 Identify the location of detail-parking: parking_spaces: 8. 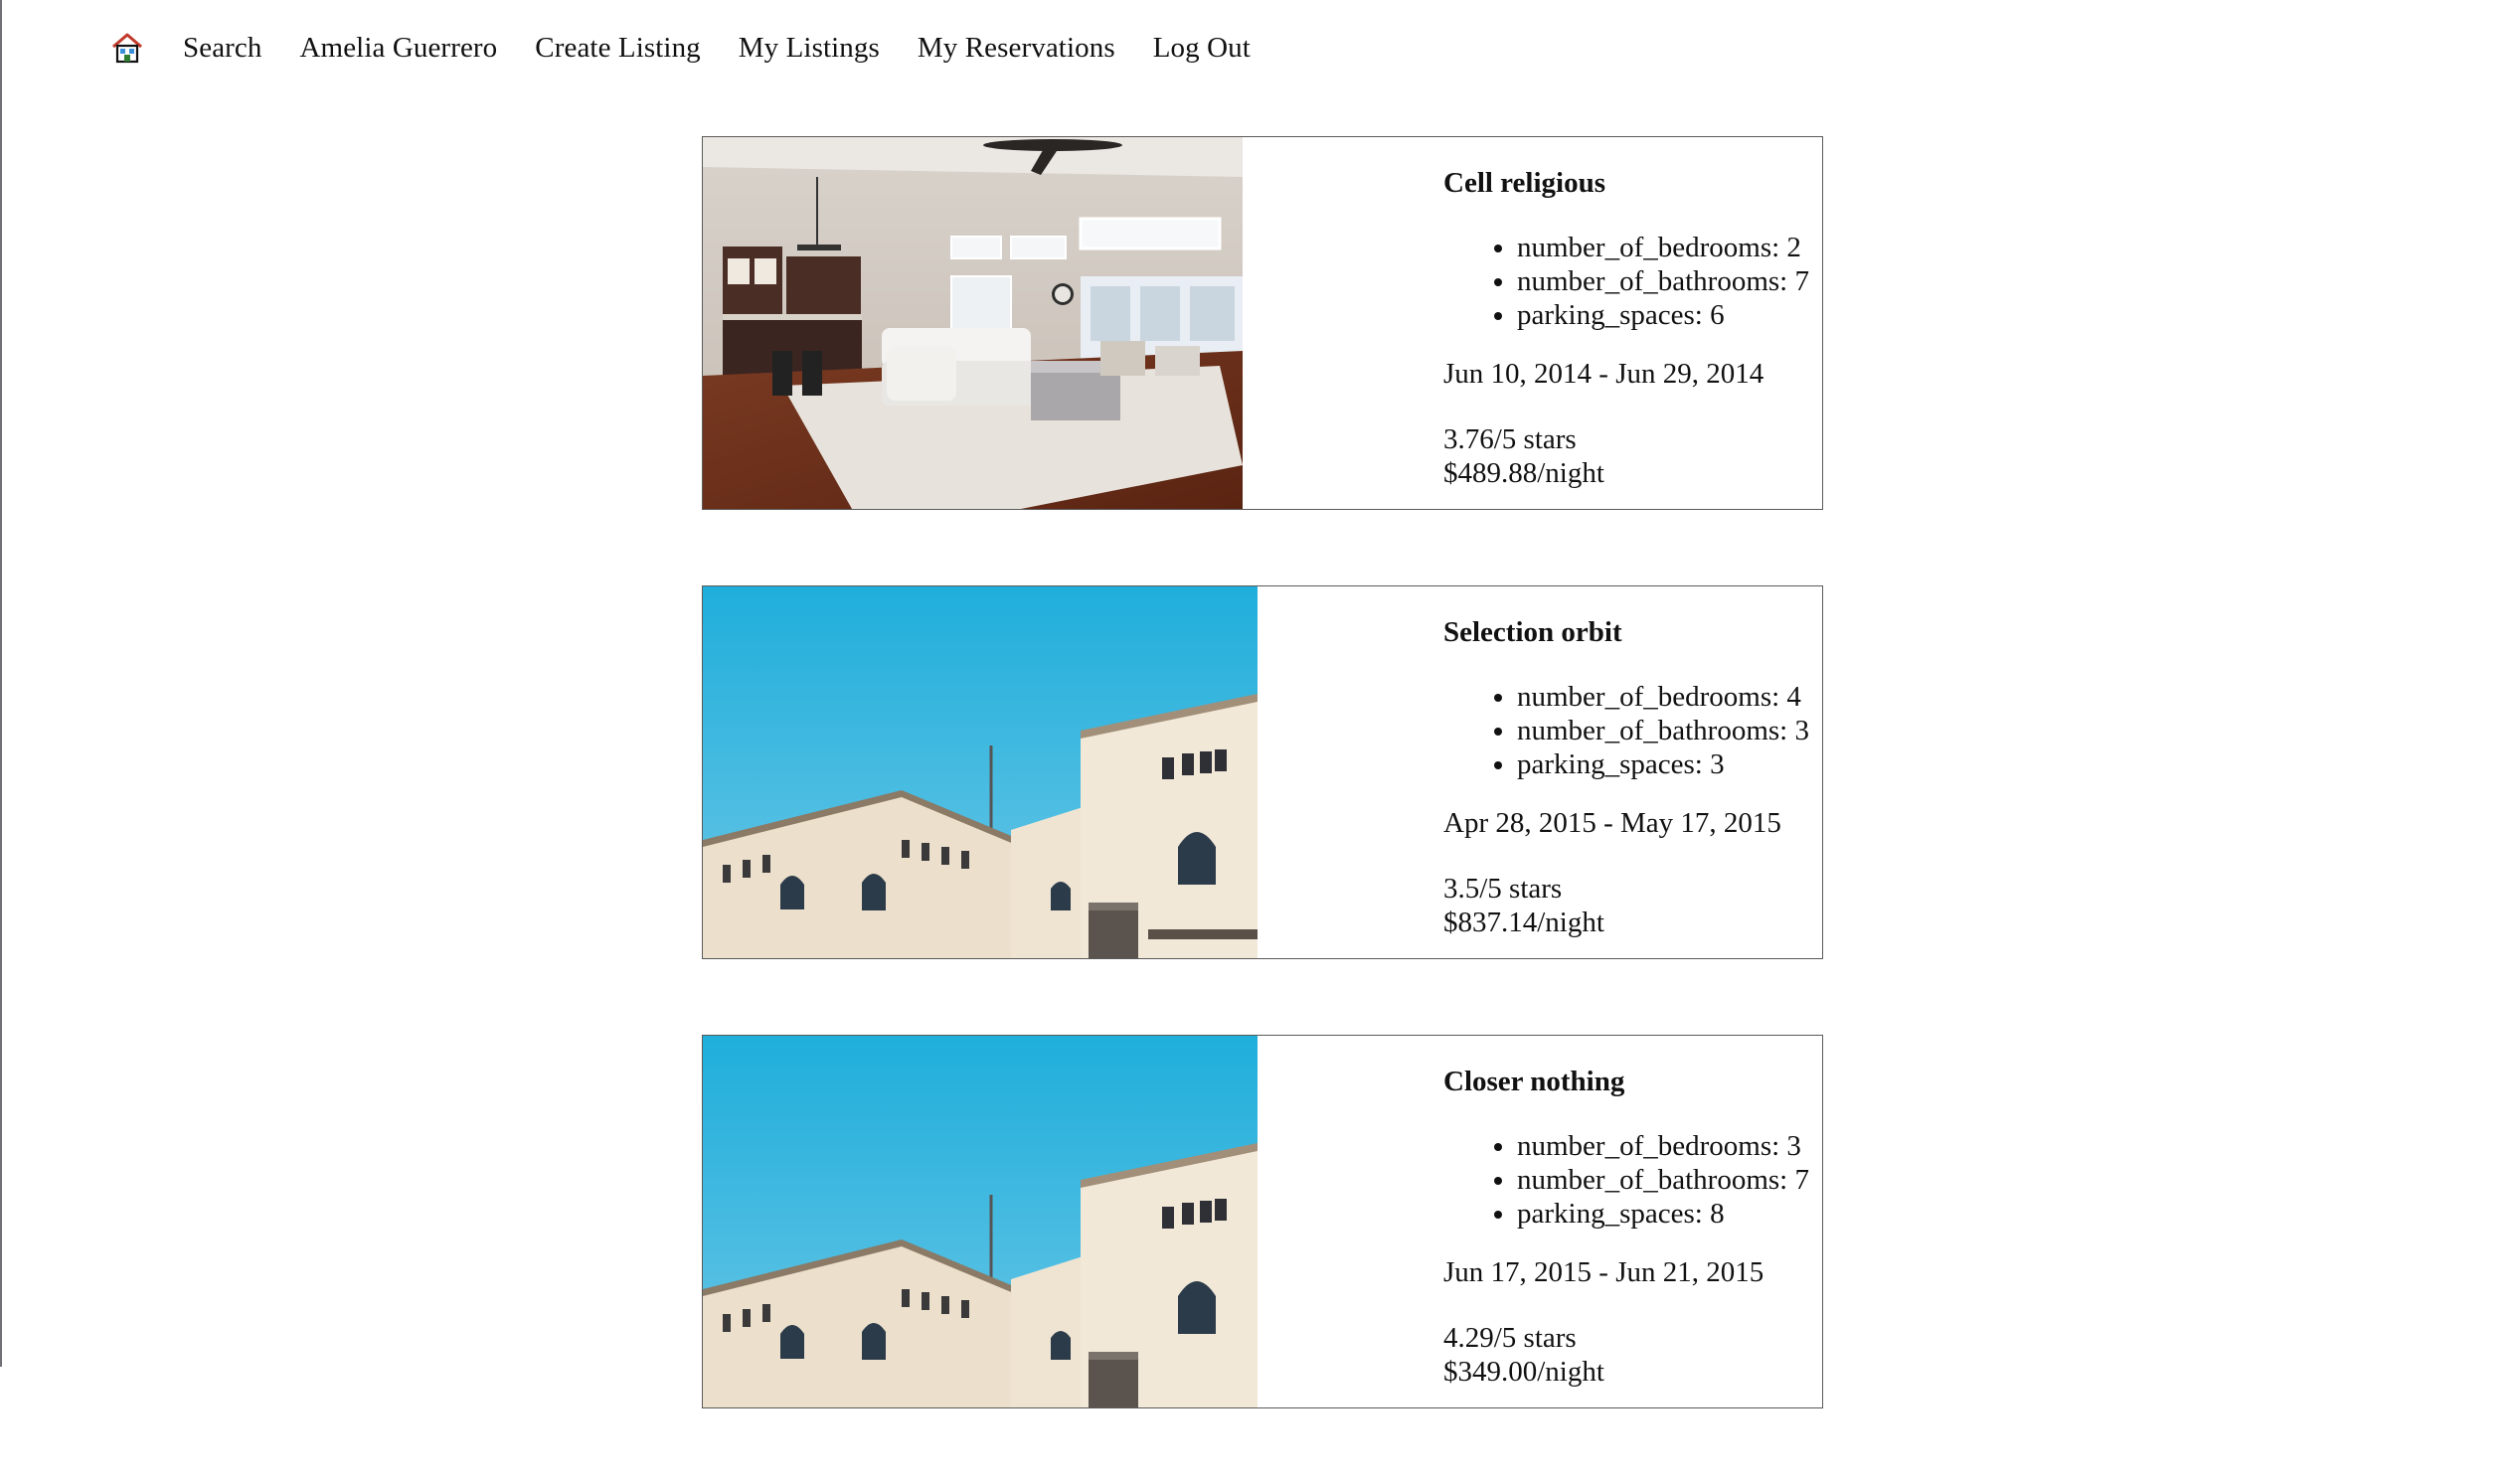
(1663, 1214).